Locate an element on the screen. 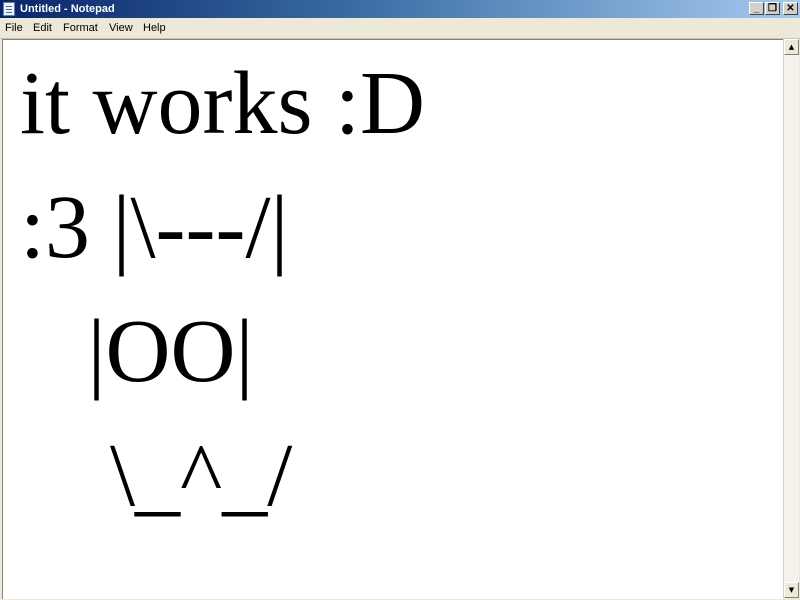  text-line-3: |OO| is located at coordinates (137, 351).